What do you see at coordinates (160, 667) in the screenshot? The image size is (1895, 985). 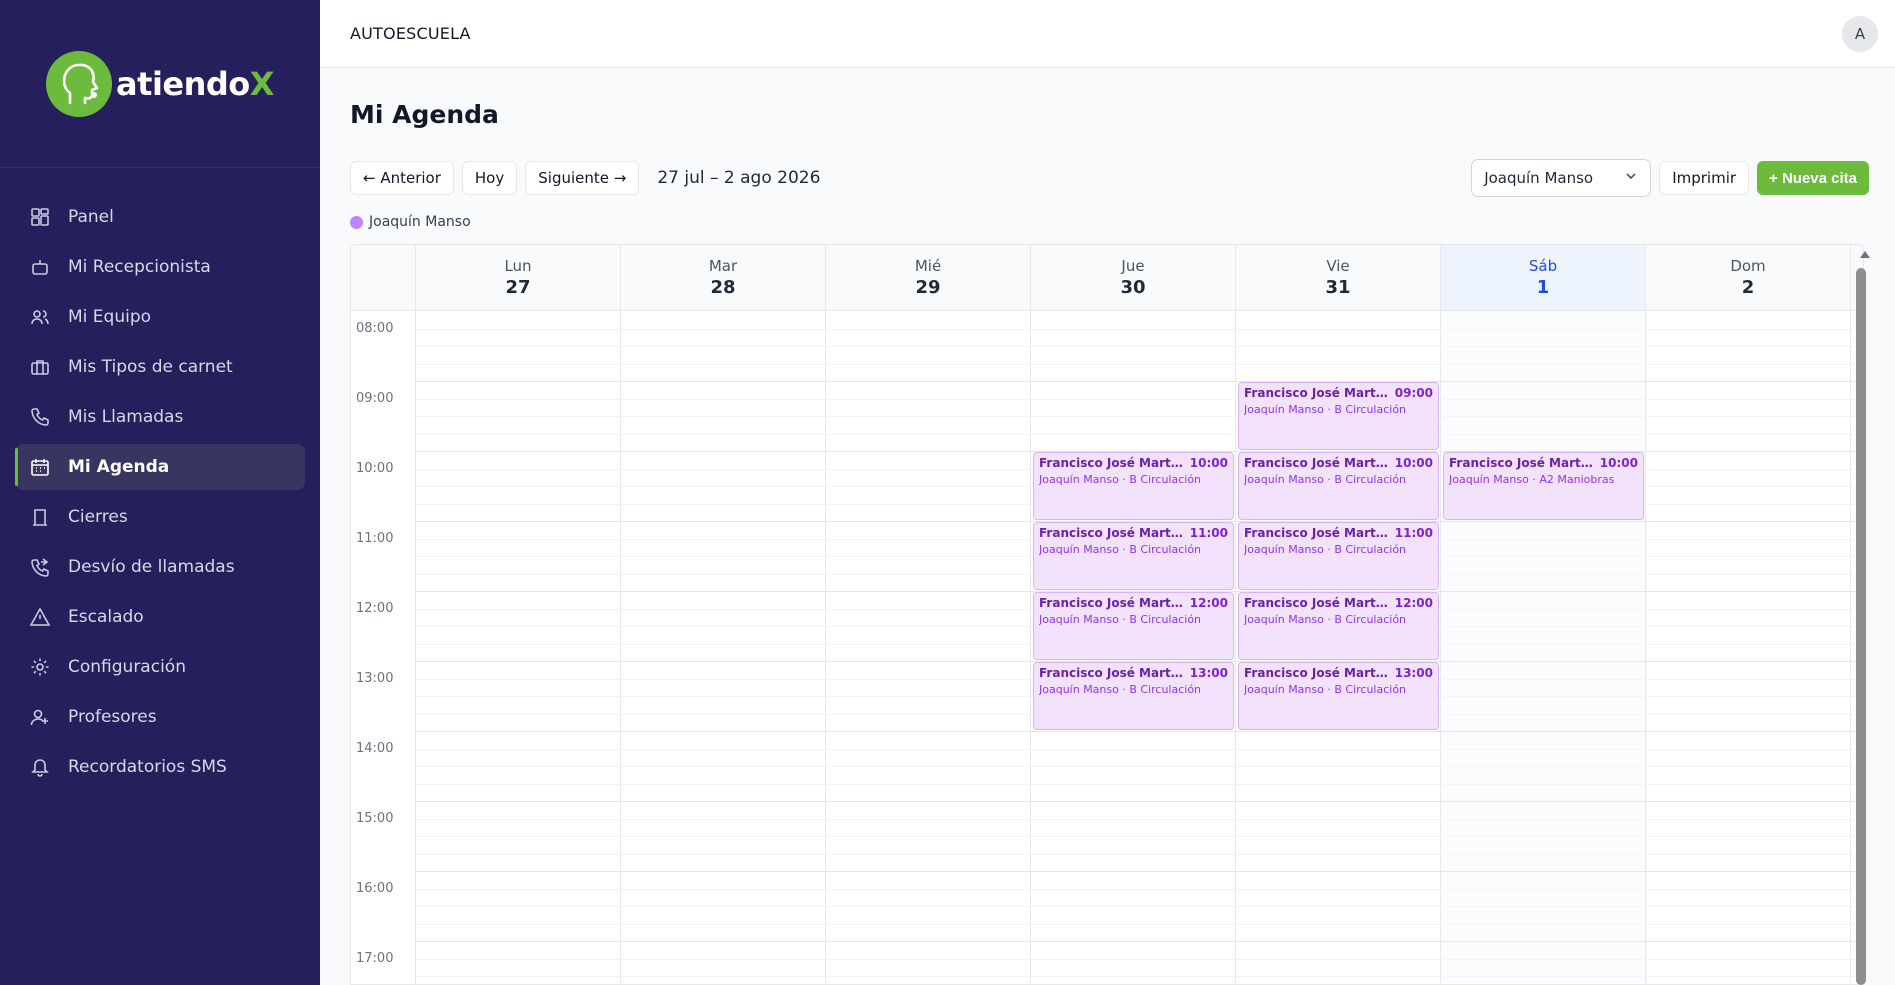 I see `sidebar-item-configuracion: Configuración` at bounding box center [160, 667].